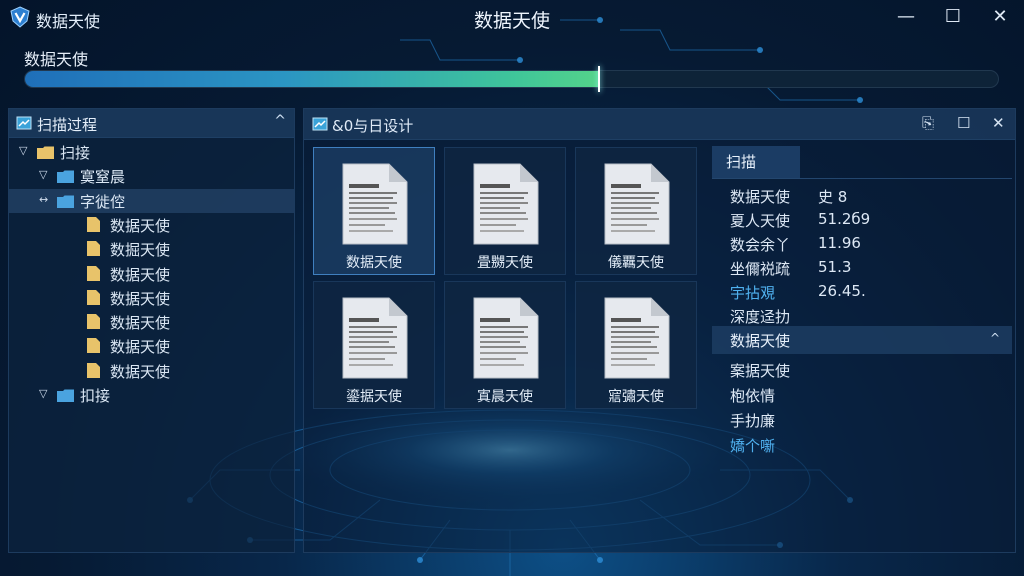  I want to click on minimize-button: —, so click(906, 17).